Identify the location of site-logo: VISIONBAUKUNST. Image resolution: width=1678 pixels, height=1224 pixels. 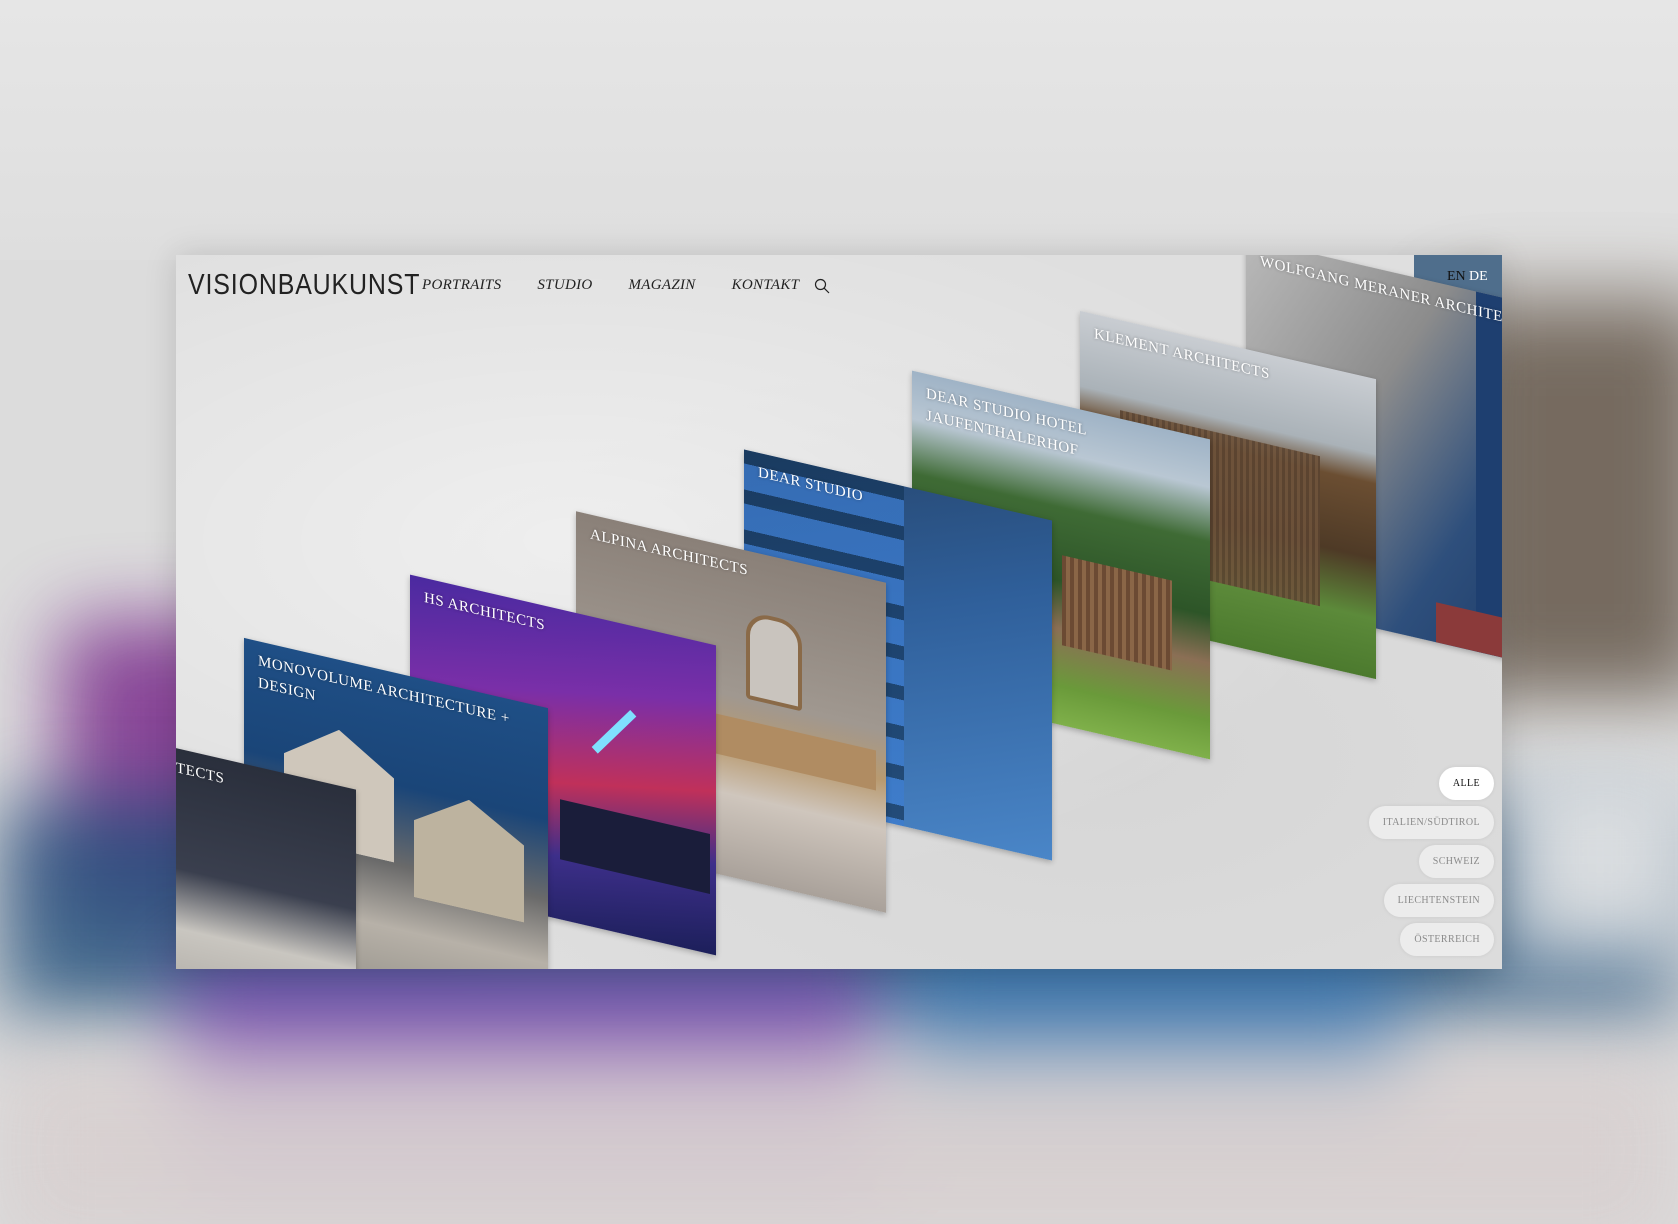
(304, 285).